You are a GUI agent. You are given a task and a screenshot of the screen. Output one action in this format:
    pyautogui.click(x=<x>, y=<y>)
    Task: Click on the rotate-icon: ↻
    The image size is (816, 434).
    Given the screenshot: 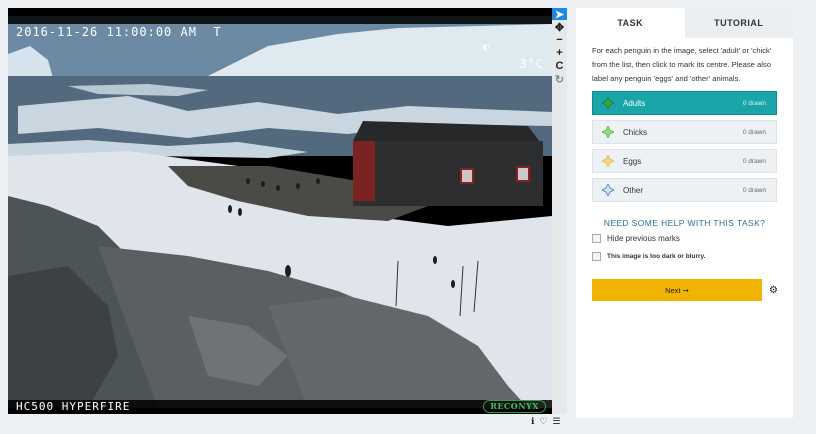 What is the action you would take?
    pyautogui.click(x=559, y=79)
    